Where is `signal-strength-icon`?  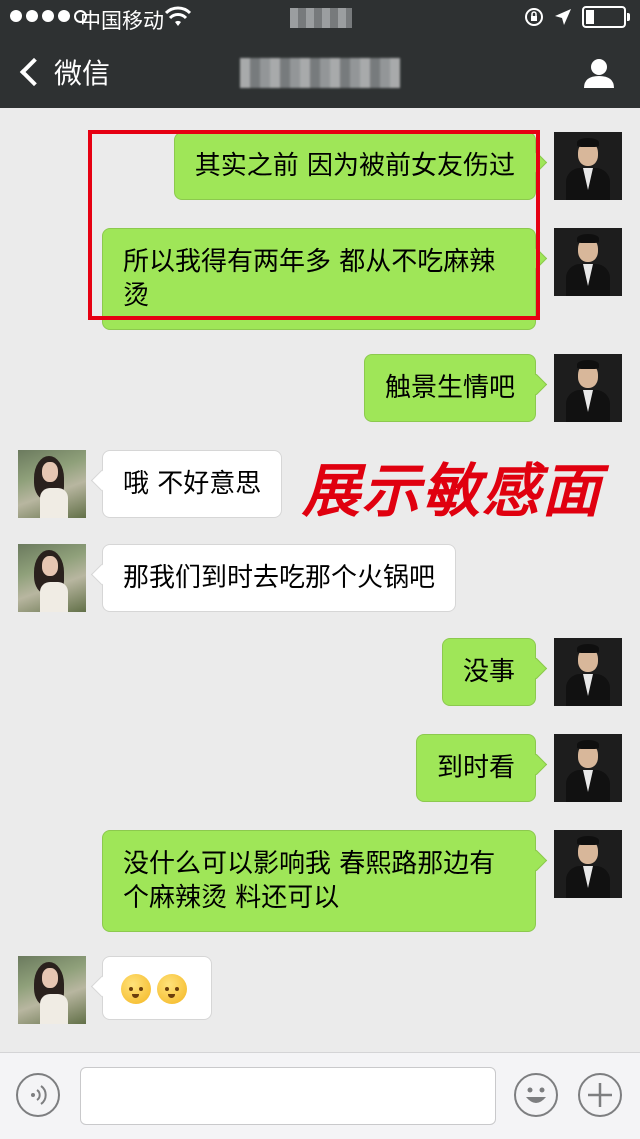
signal-strength-icon is located at coordinates (48, 16).